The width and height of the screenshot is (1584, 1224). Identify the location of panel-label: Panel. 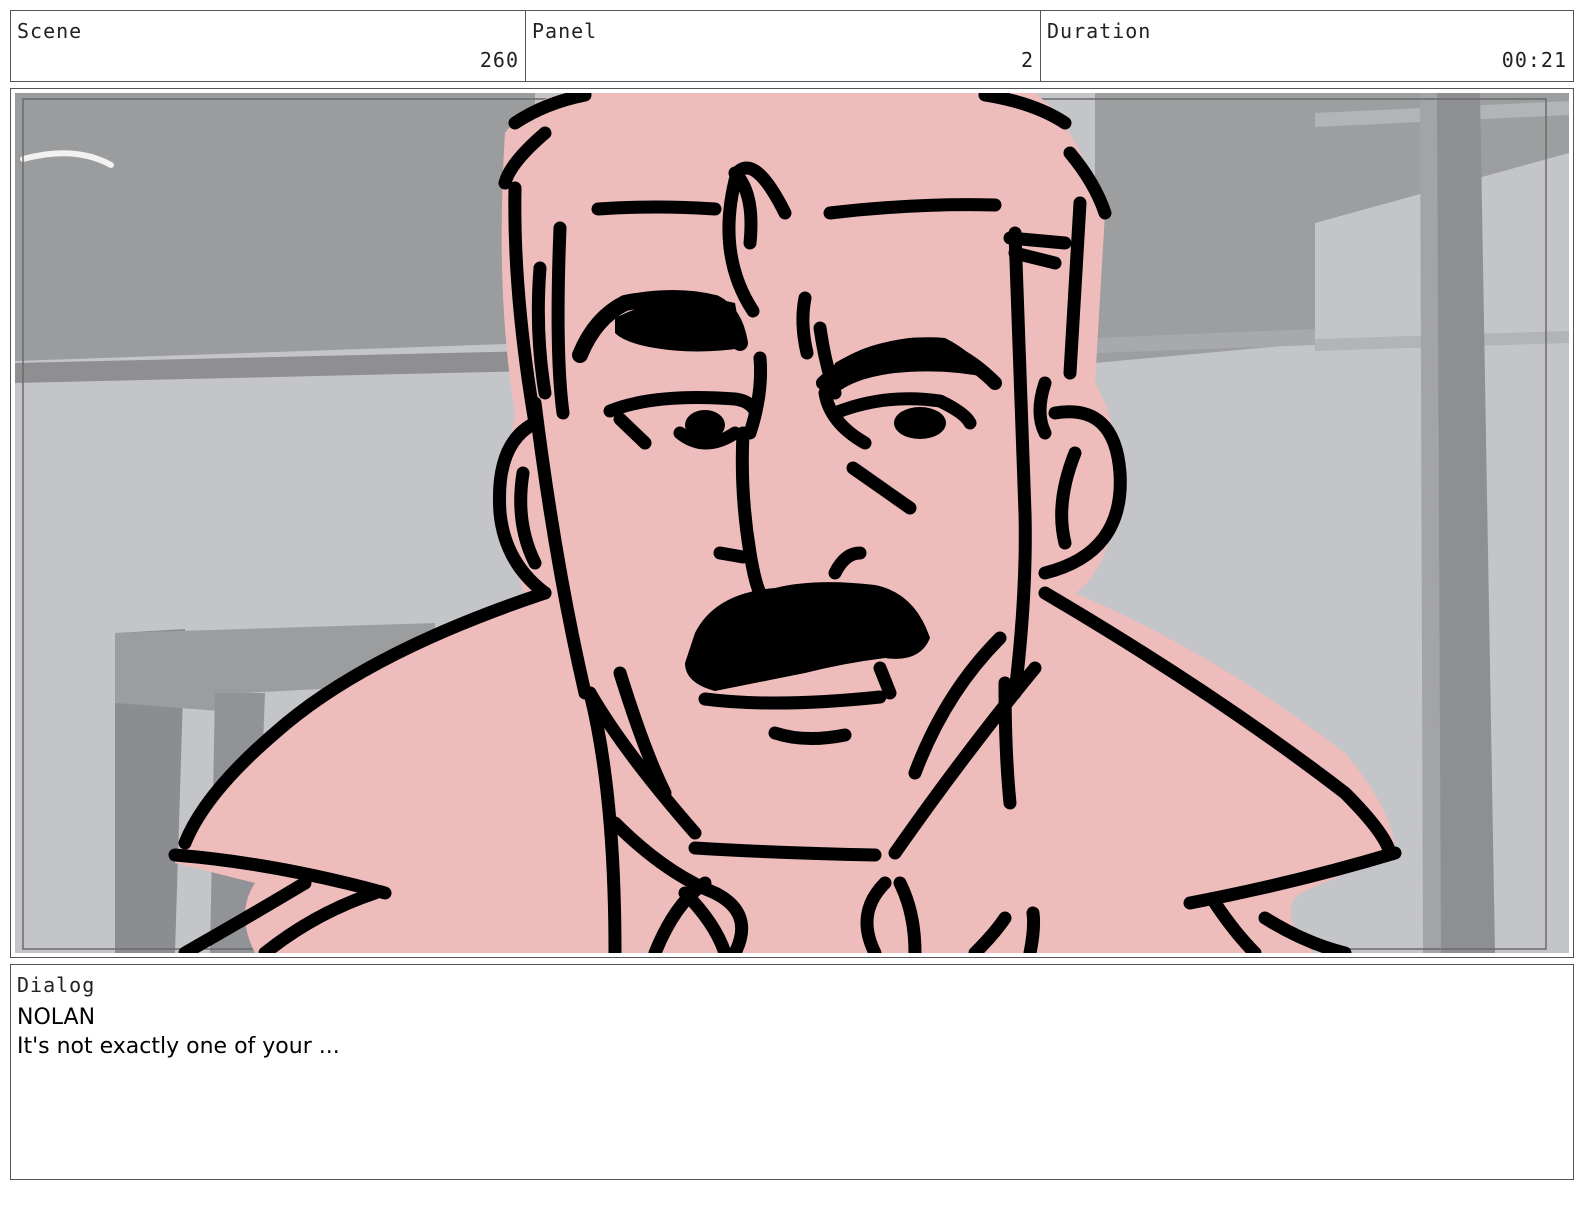
(565, 31).